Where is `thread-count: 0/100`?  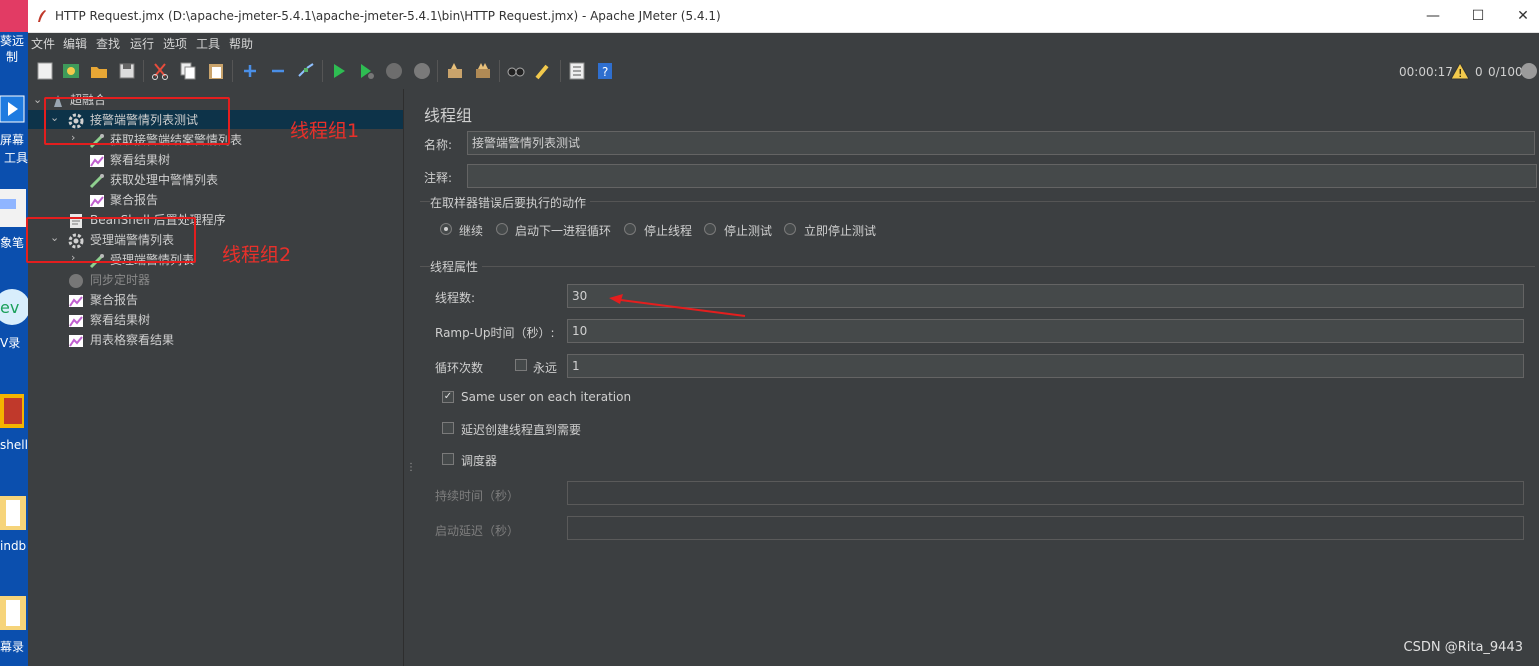 thread-count: 0/100 is located at coordinates (1505, 72).